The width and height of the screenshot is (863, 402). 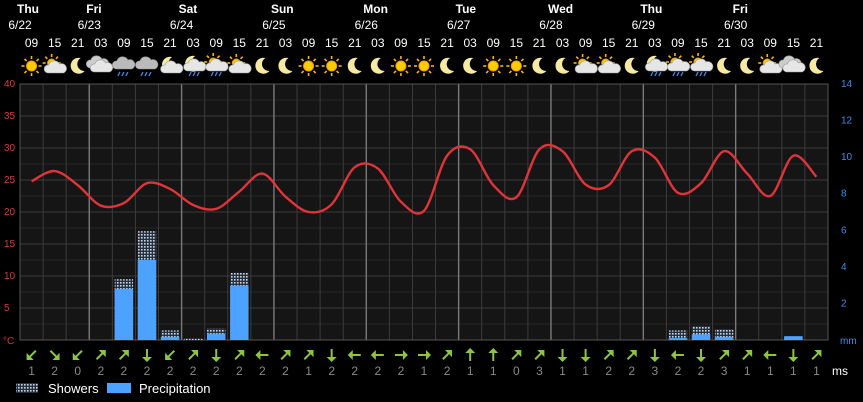 I want to click on sun-rain-icon, so click(x=701, y=65).